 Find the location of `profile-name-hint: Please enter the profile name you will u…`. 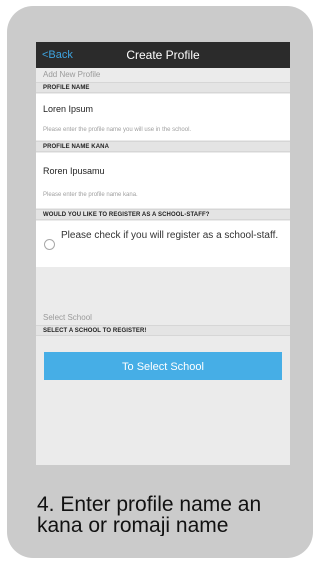

profile-name-hint: Please enter the profile name you will u… is located at coordinates (117, 130).